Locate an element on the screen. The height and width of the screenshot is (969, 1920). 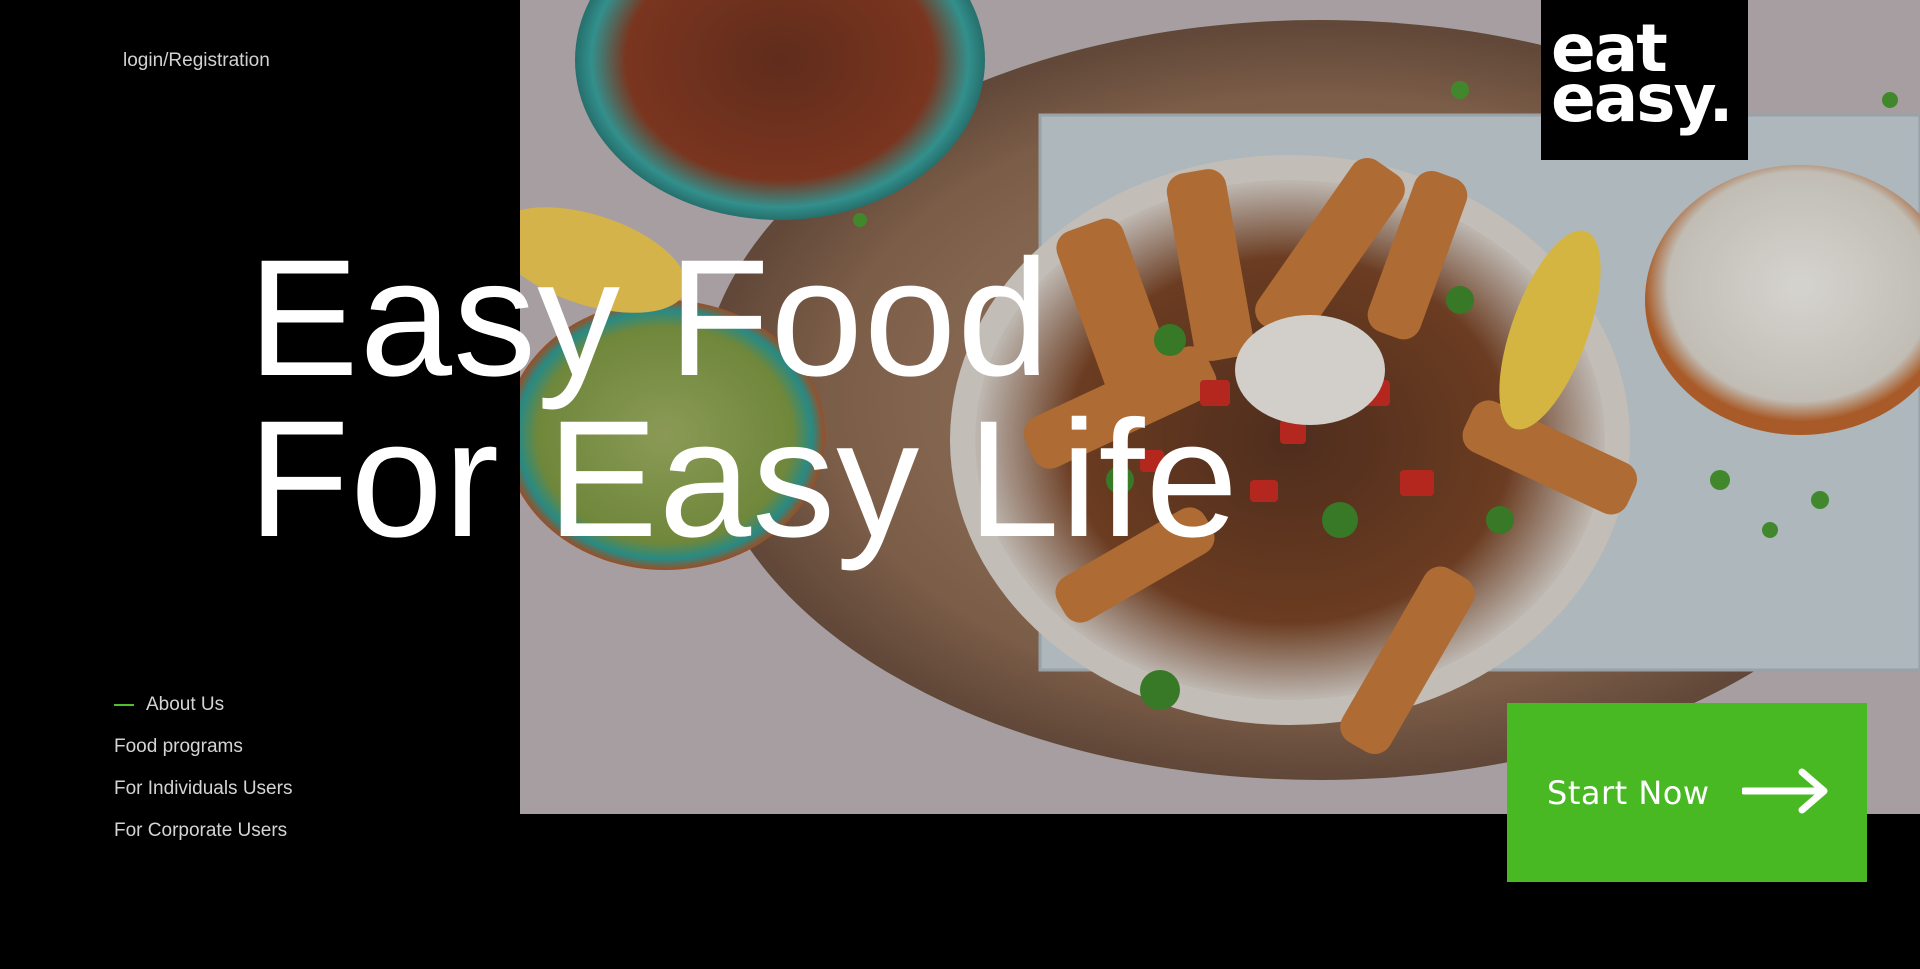
active-indicator is located at coordinates (124, 705).